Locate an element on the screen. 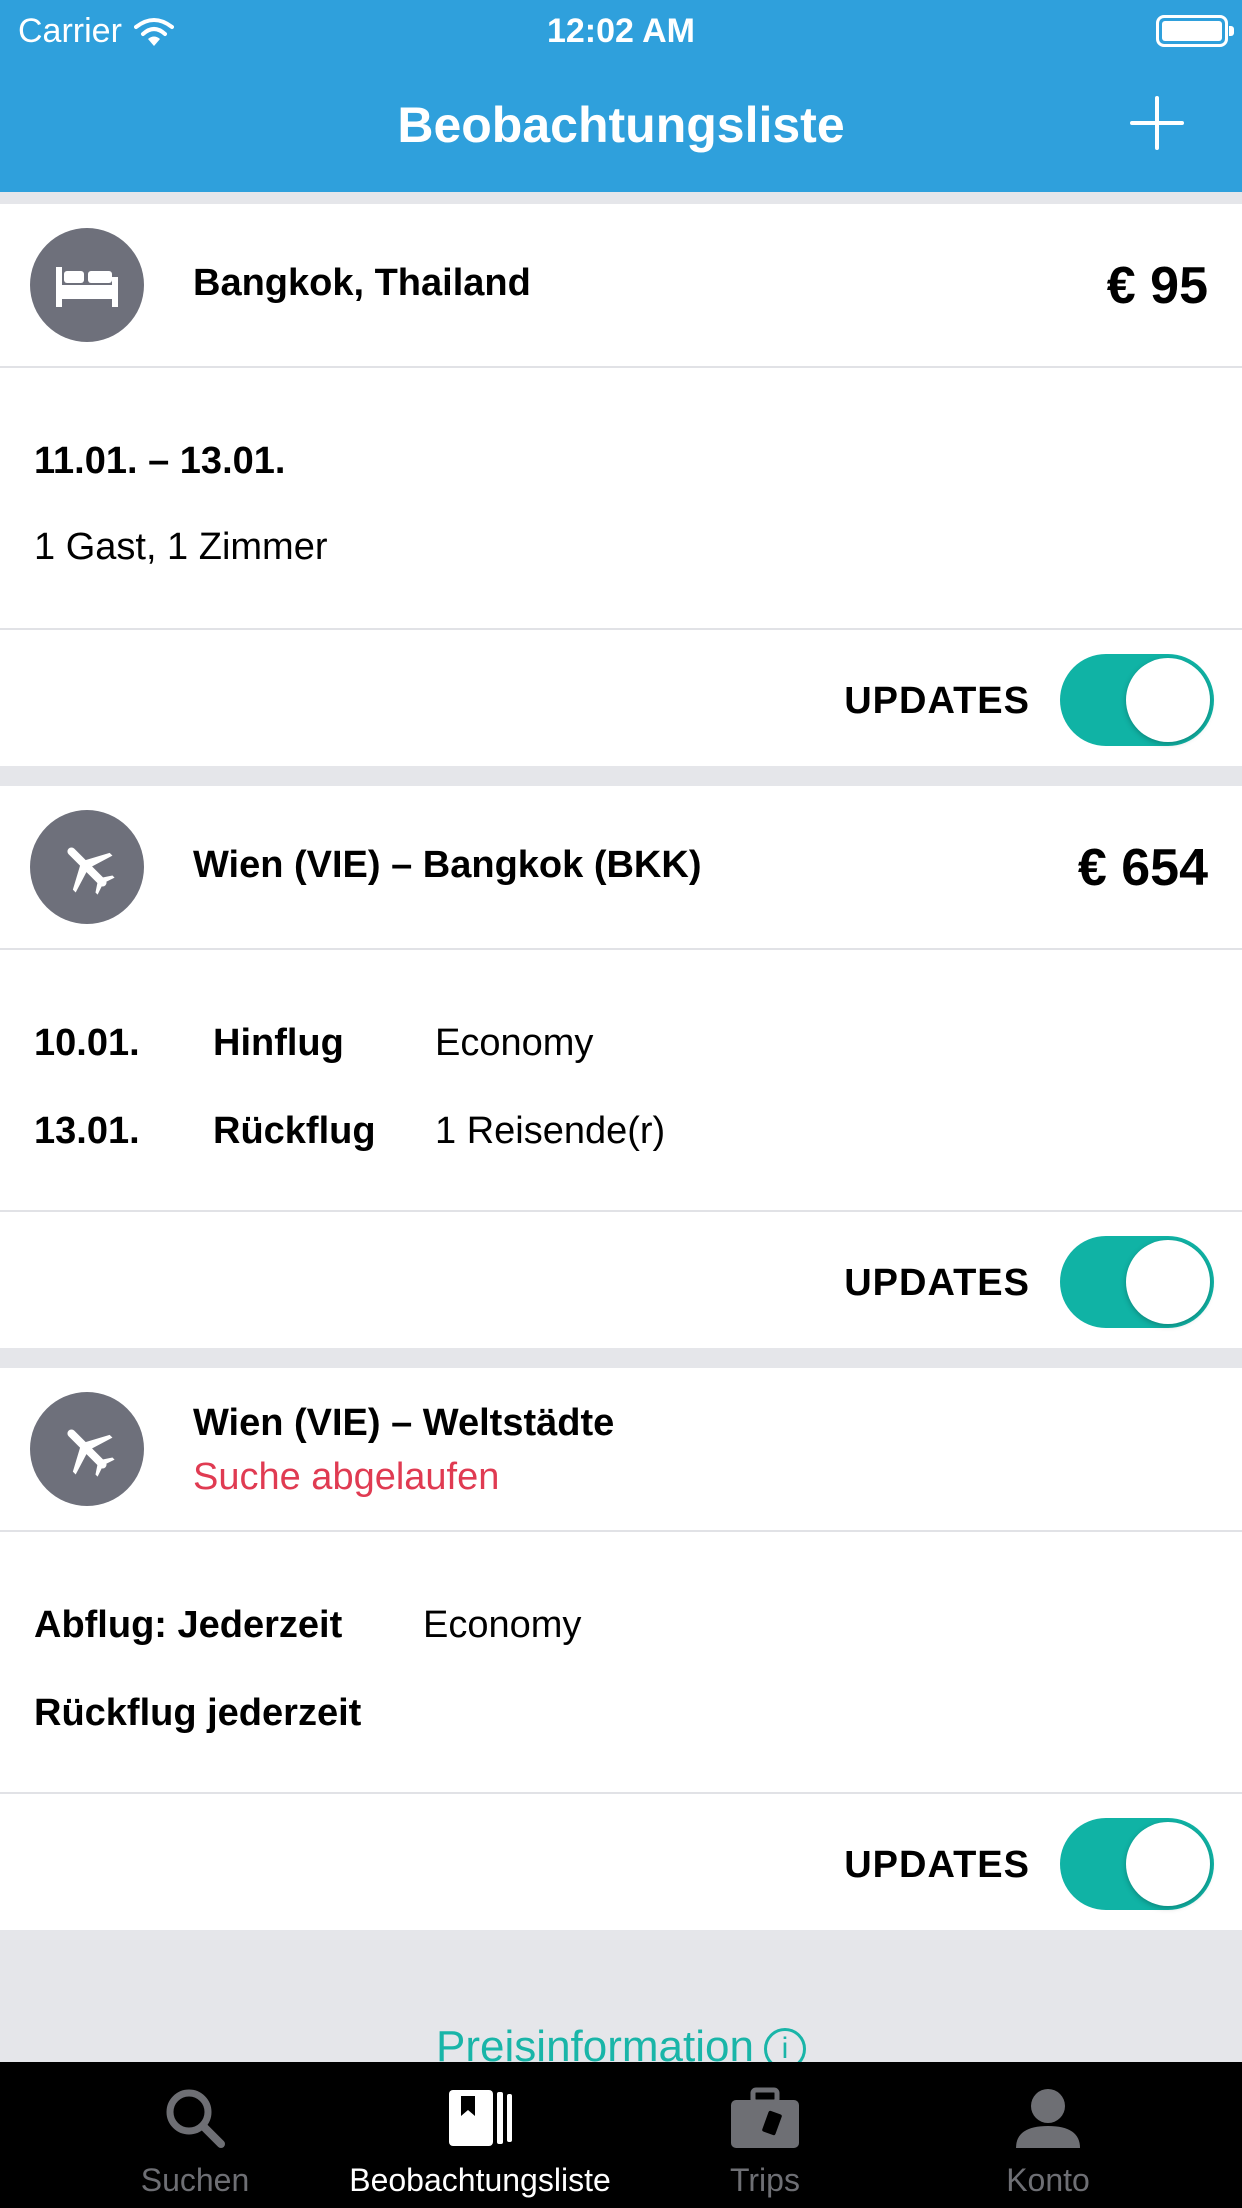 This screenshot has height=2208, width=1242. expired-status: Suche abgelaufen is located at coordinates (346, 1477).